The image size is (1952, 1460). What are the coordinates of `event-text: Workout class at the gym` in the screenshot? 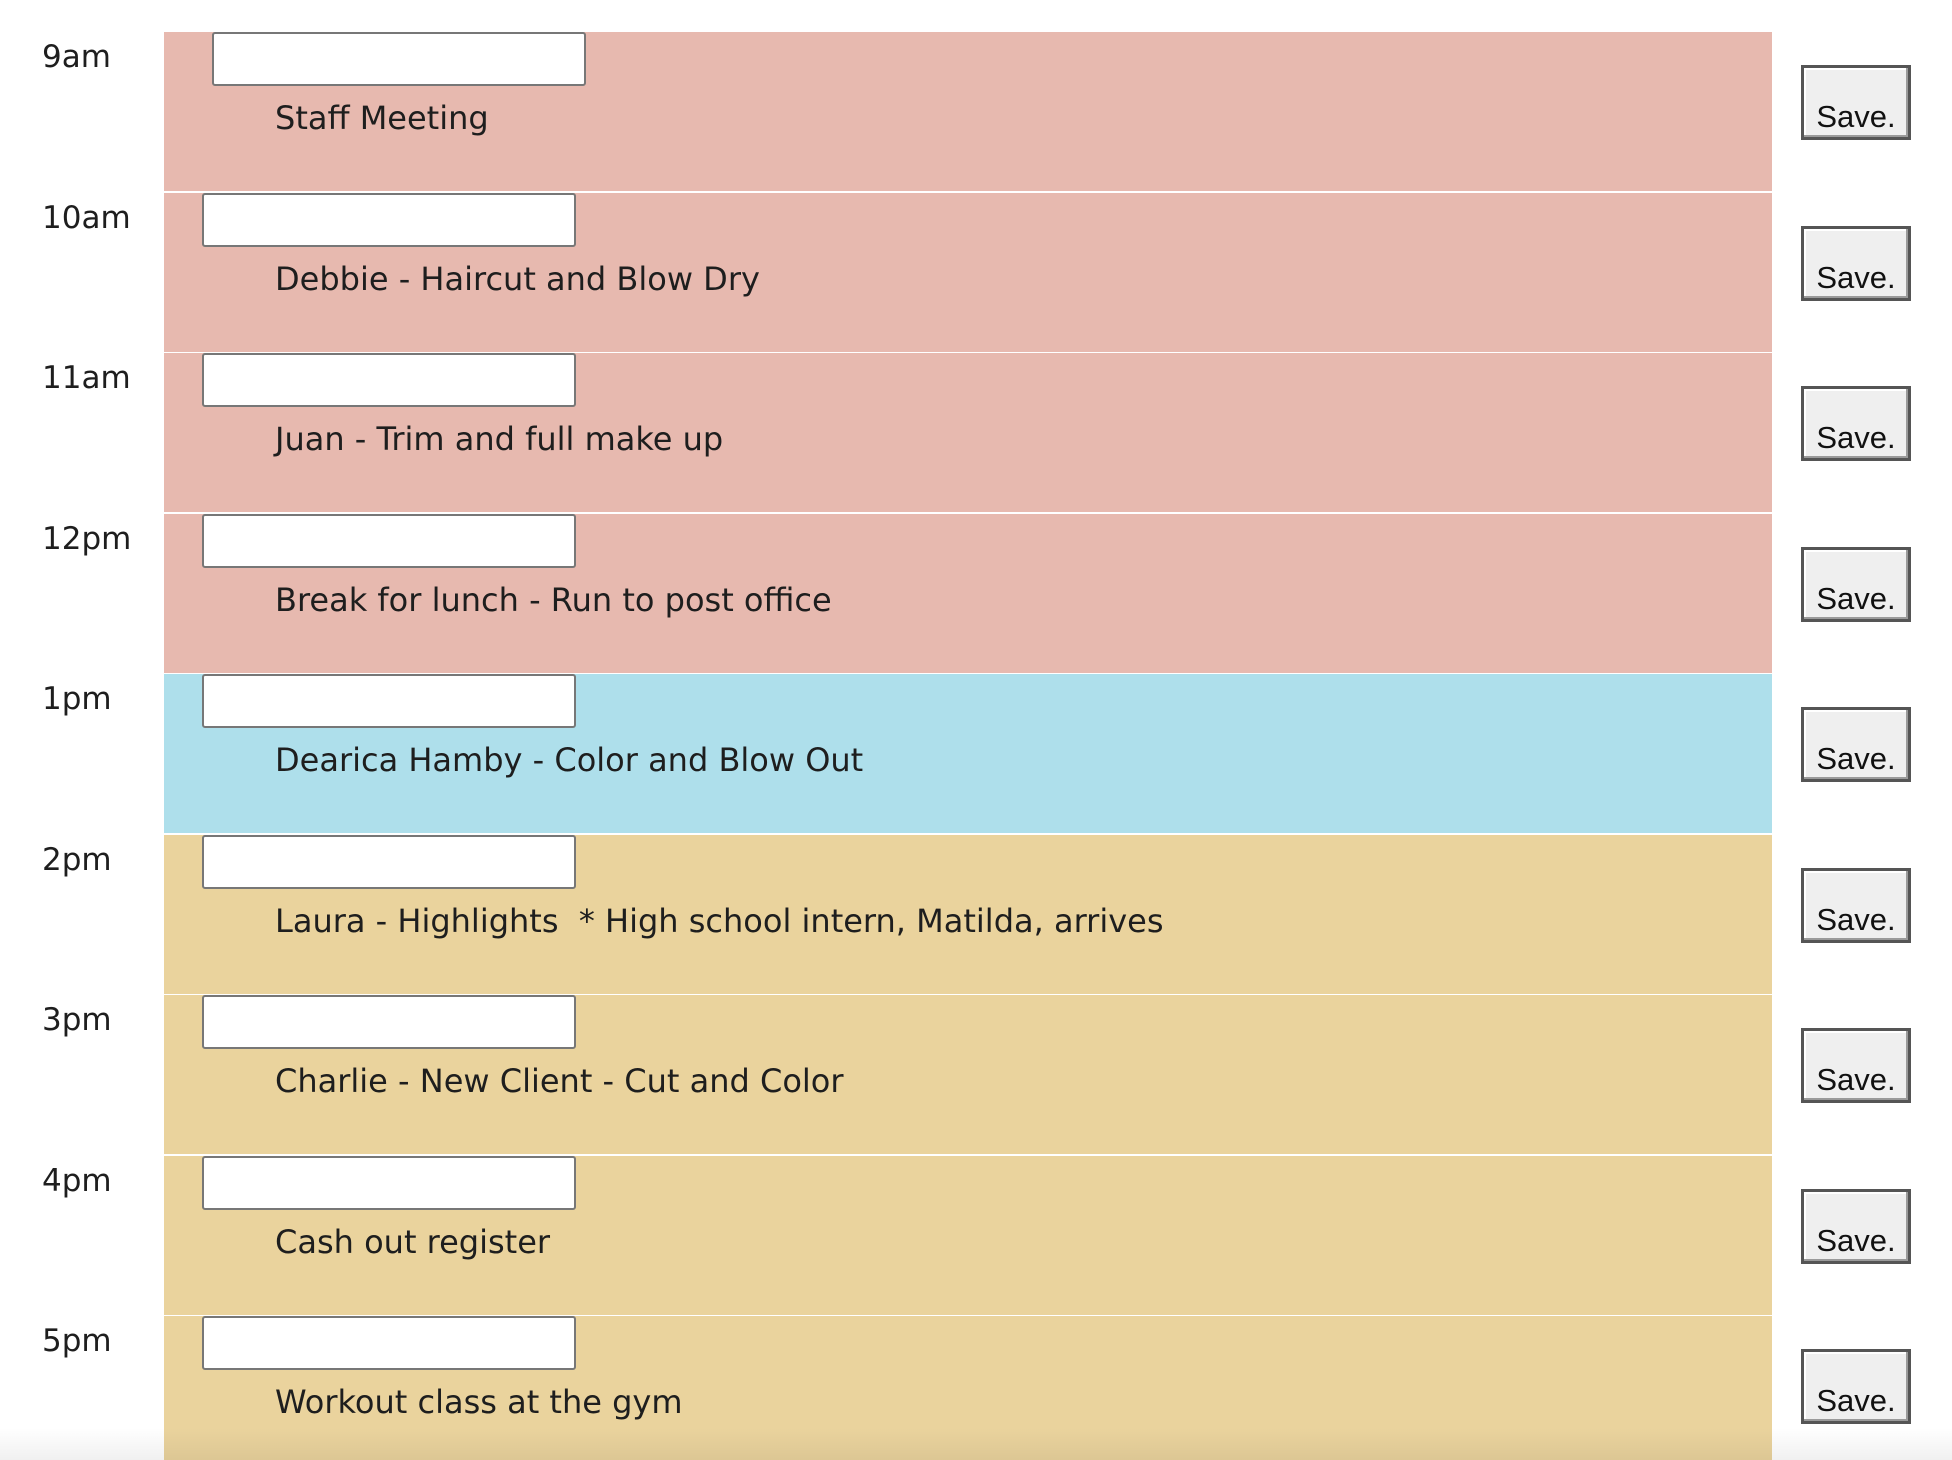 It's located at (479, 1402).